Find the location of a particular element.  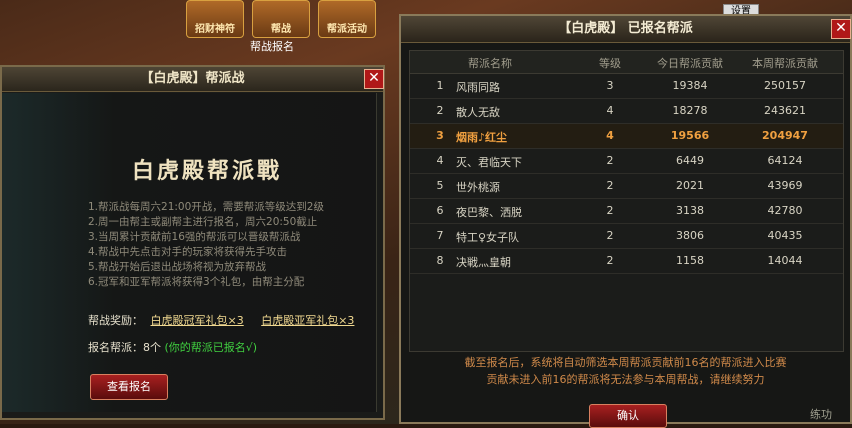

table-row: 6 夜巴黎、洒脱 2 3138 42780 is located at coordinates (626, 211).